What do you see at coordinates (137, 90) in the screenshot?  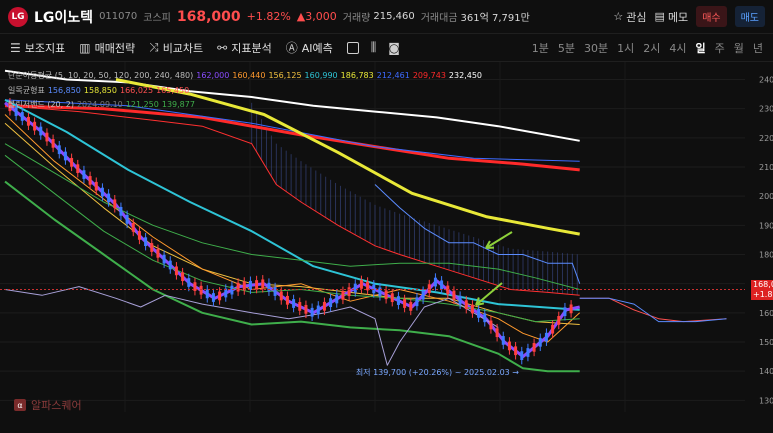 I see `legend-value: 166,025` at bounding box center [137, 90].